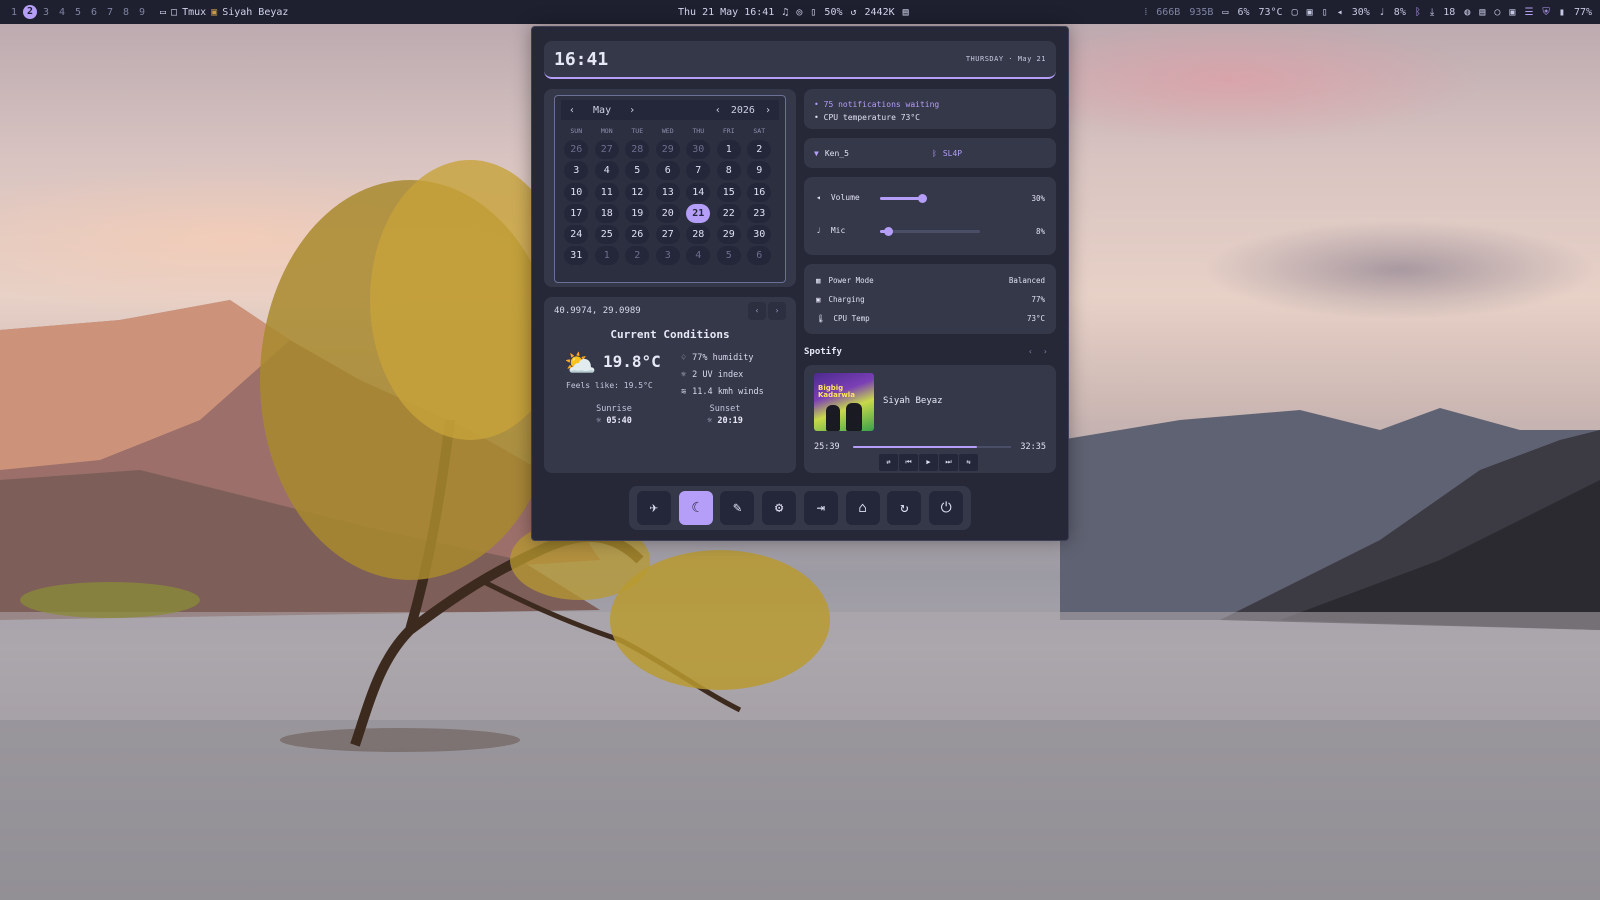 The width and height of the screenshot is (1600, 900). Describe the element at coordinates (14, 12) in the screenshot. I see `workspace-1: 1` at that location.